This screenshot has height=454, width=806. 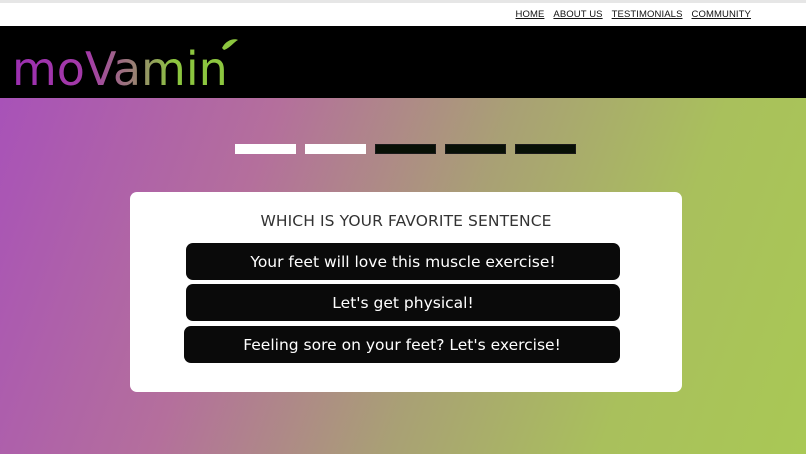 I want to click on nav-home-link: HOME, so click(x=530, y=14).